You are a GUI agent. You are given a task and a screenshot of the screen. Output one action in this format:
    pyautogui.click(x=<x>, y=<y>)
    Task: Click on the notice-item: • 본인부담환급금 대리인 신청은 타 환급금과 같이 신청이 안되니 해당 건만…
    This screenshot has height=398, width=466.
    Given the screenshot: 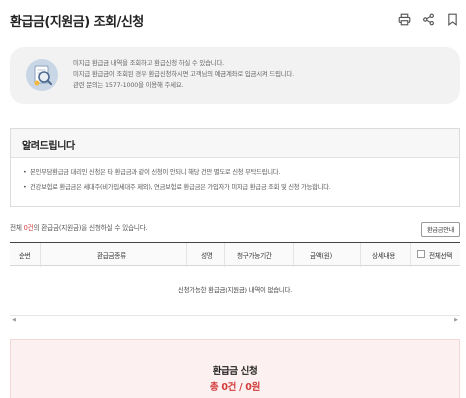 What is the action you would take?
    pyautogui.click(x=152, y=172)
    